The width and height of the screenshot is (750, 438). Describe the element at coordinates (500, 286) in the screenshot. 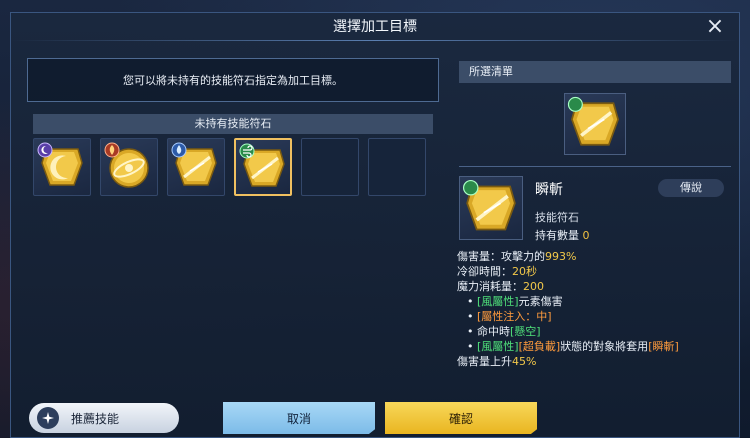

I see `mana-line: 魔力消耗量：200` at that location.